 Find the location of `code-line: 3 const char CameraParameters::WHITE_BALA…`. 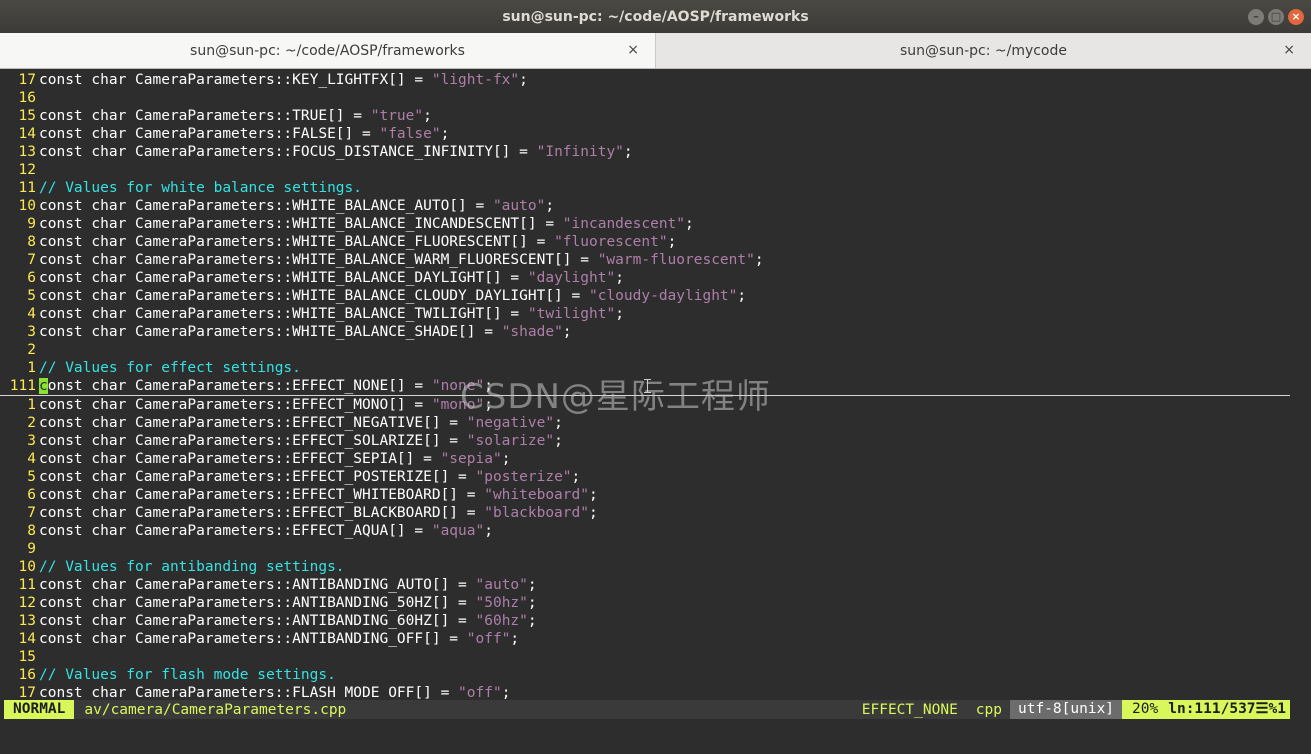

code-line: 3 const char CameraParameters::WHITE_BALA… is located at coordinates (645, 332).